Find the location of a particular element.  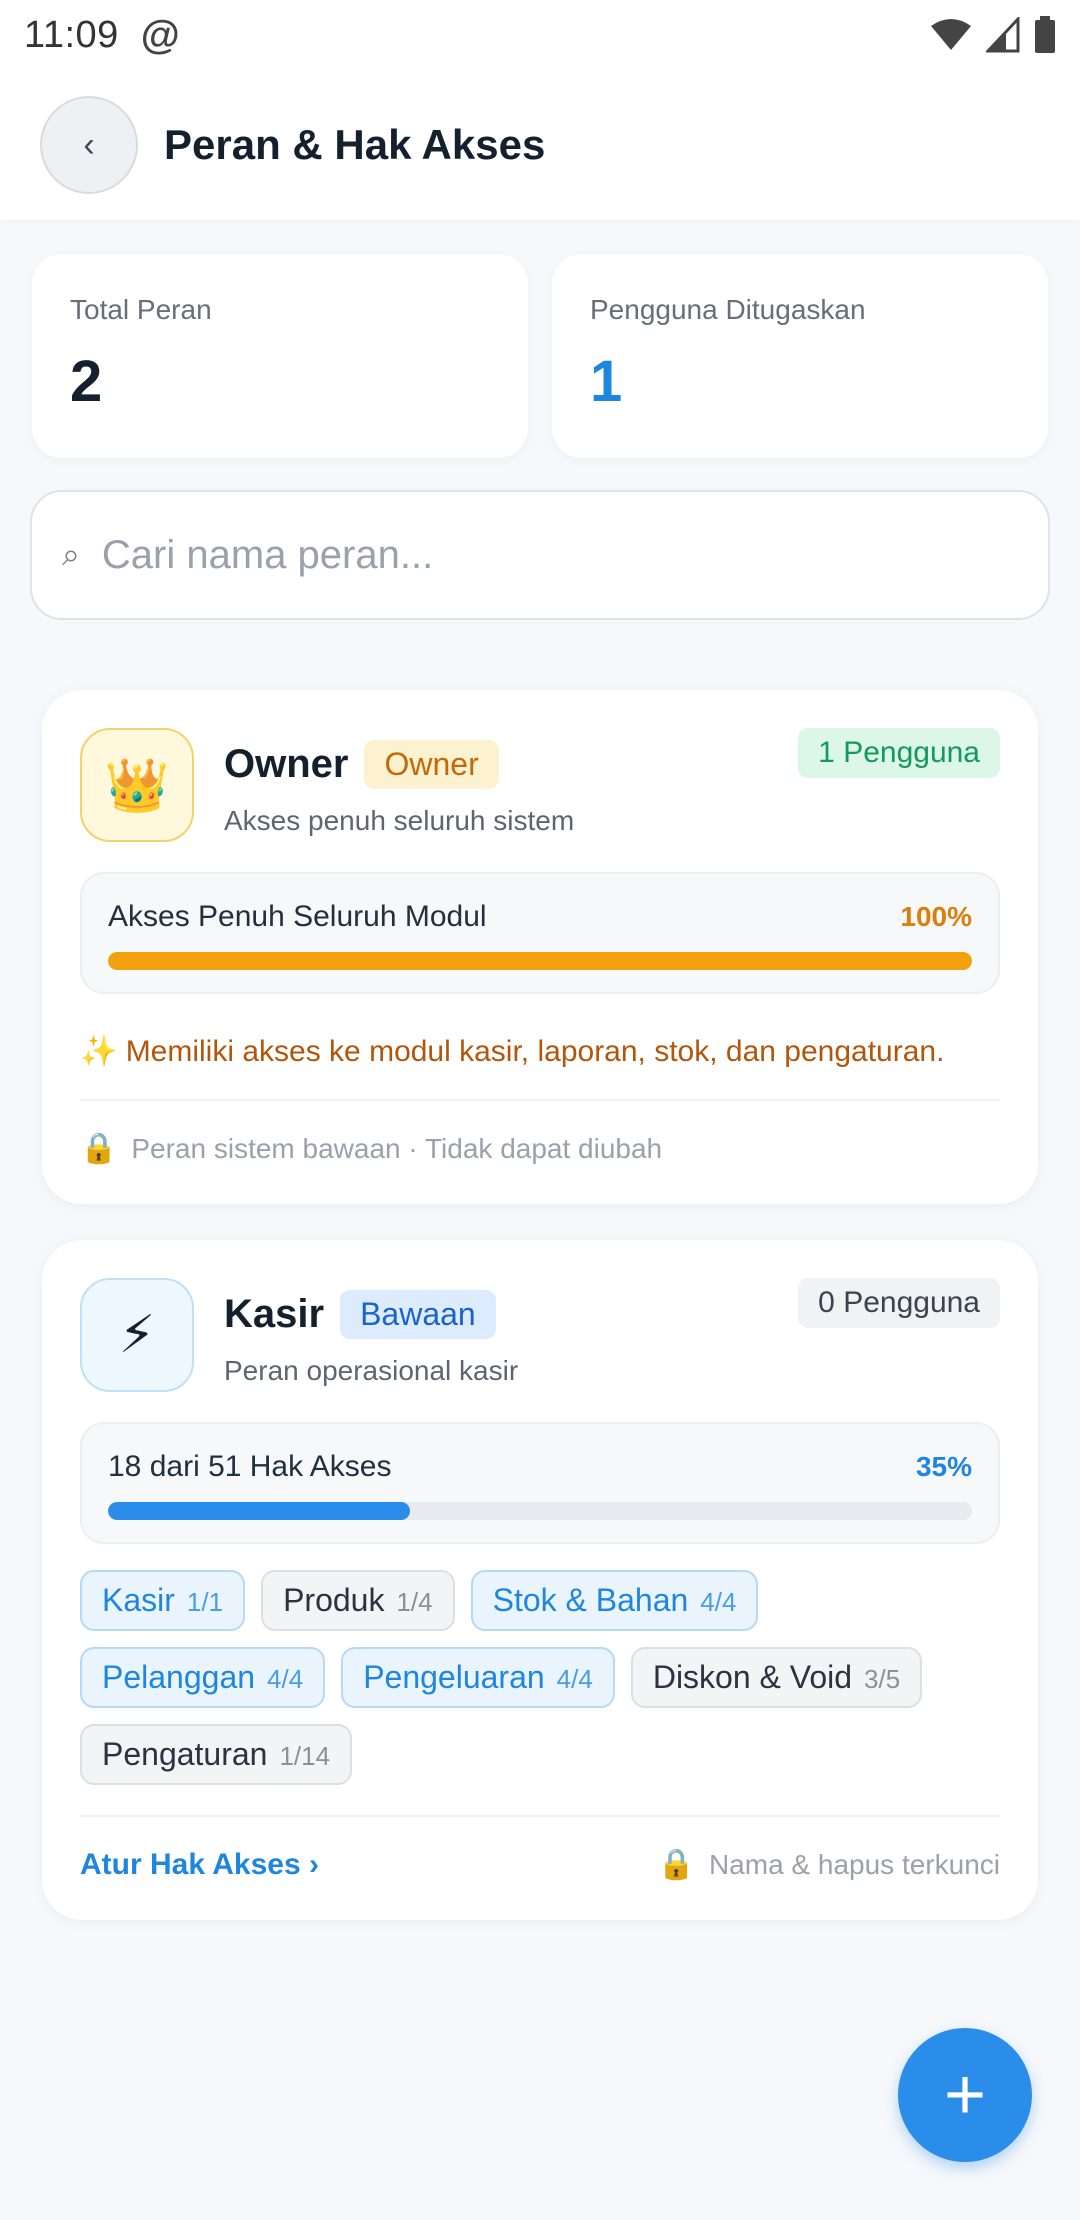

page-title: Peran & Hak Akses is located at coordinates (355, 144).